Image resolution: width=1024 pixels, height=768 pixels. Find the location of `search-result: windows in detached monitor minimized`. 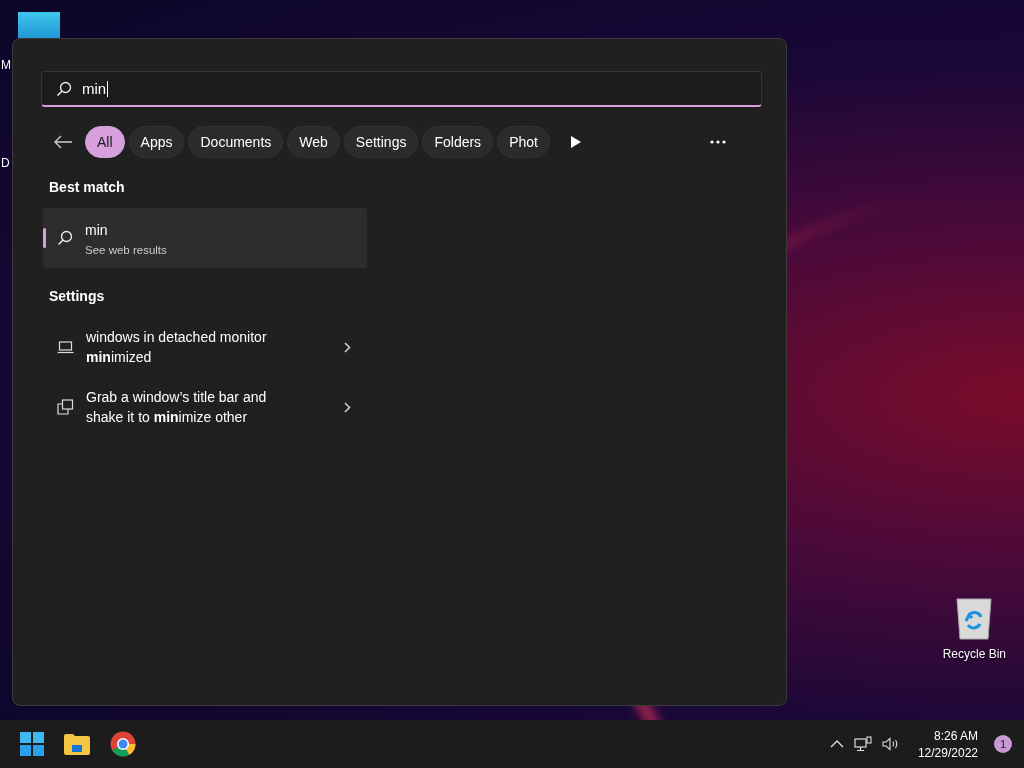

search-result: windows in detached monitor minimized is located at coordinates (205, 347).